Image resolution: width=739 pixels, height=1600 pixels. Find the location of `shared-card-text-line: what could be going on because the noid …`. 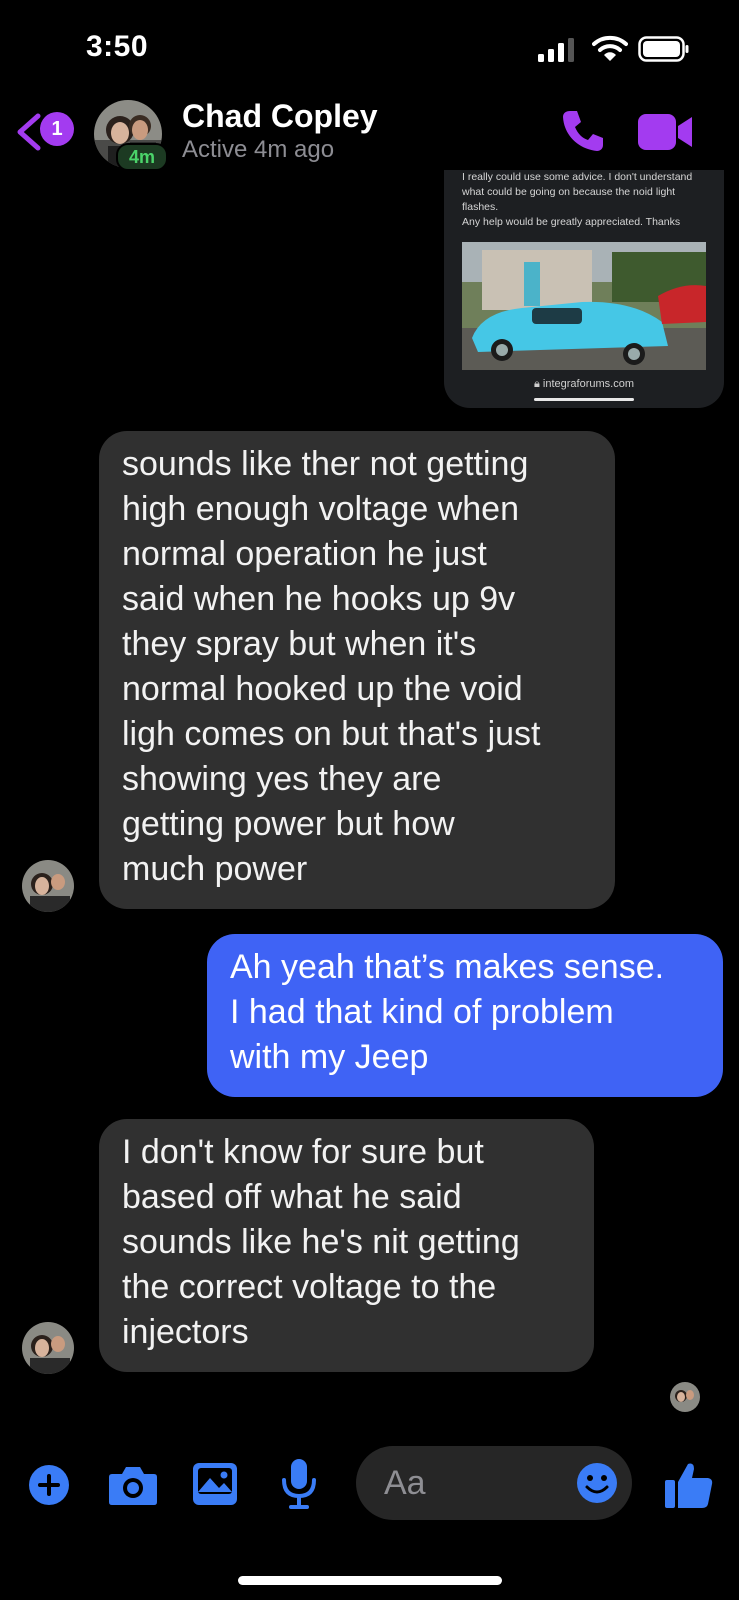

shared-card-text-line: what could be going on because the noid … is located at coordinates (569, 192).